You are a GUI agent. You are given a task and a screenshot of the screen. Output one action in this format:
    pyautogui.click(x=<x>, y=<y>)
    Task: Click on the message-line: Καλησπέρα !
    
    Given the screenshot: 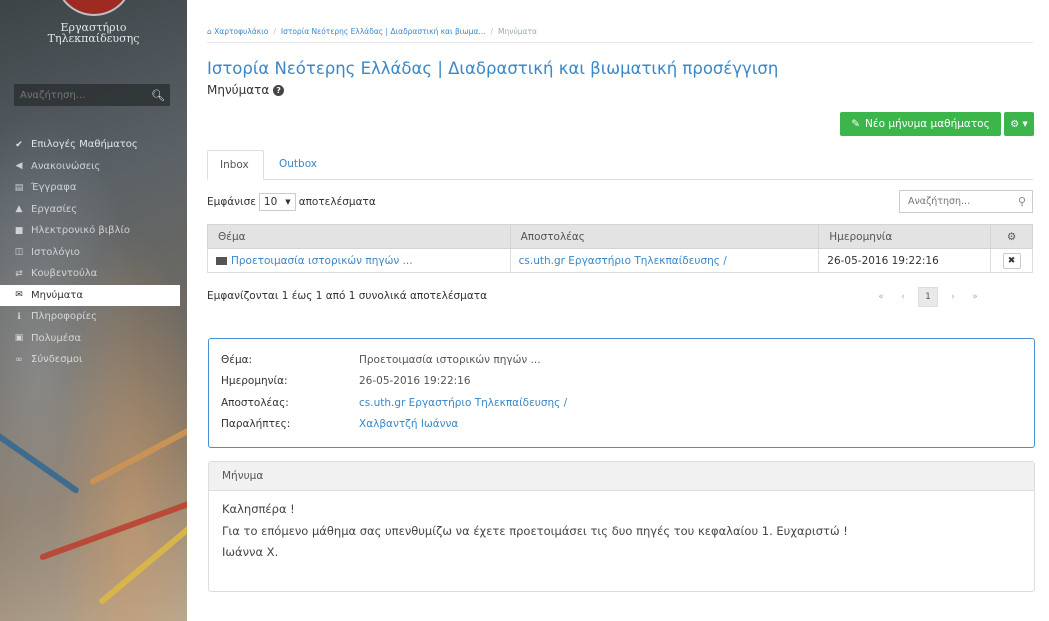 What is the action you would take?
    pyautogui.click(x=258, y=509)
    